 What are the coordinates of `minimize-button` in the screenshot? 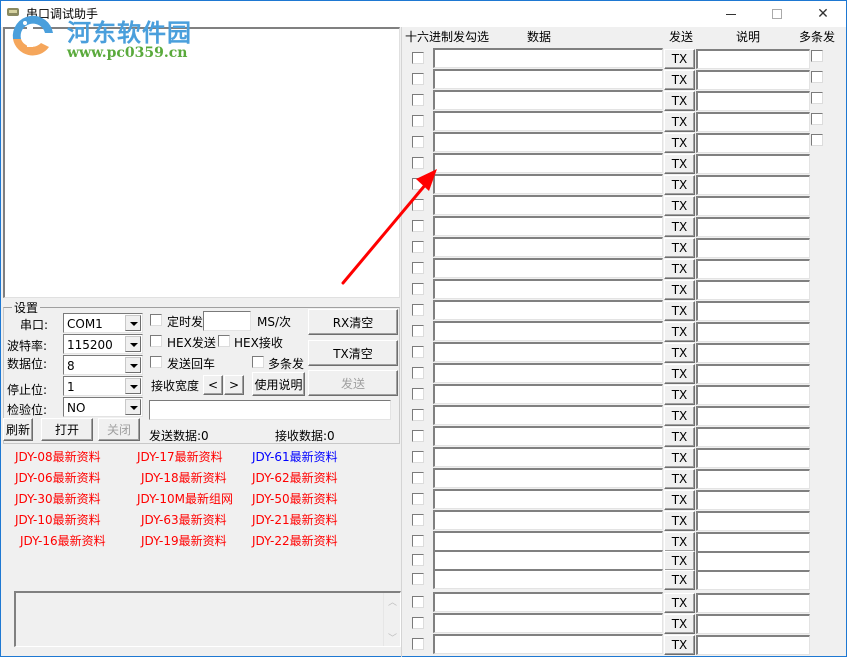 It's located at (731, 14).